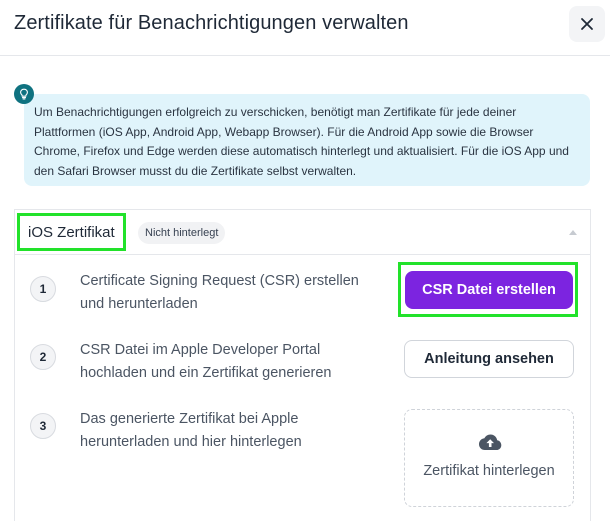 Image resolution: width=610 pixels, height=524 pixels. What do you see at coordinates (489, 290) in the screenshot?
I see `create-csr-button: CSR Datei erstellen` at bounding box center [489, 290].